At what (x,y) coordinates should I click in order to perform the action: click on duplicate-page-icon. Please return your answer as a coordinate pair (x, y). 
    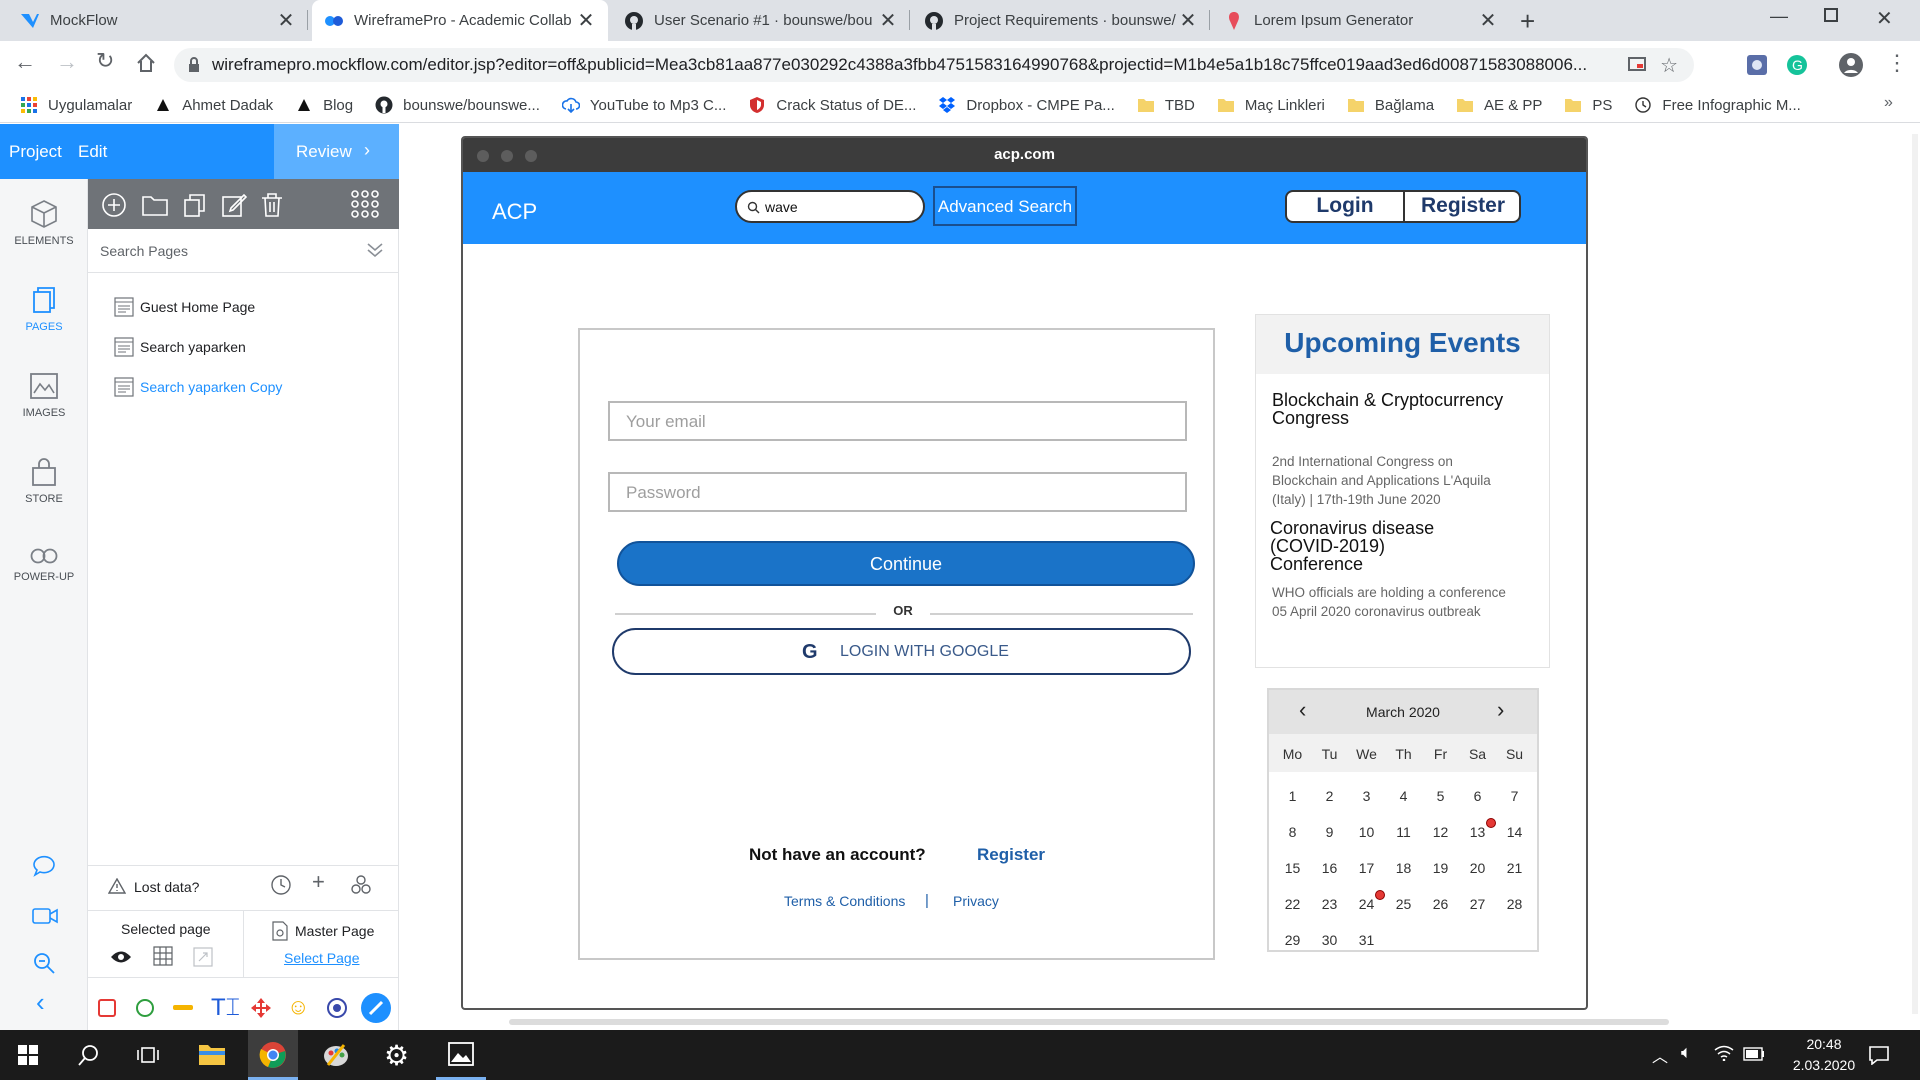
    Looking at the image, I should click on (195, 205).